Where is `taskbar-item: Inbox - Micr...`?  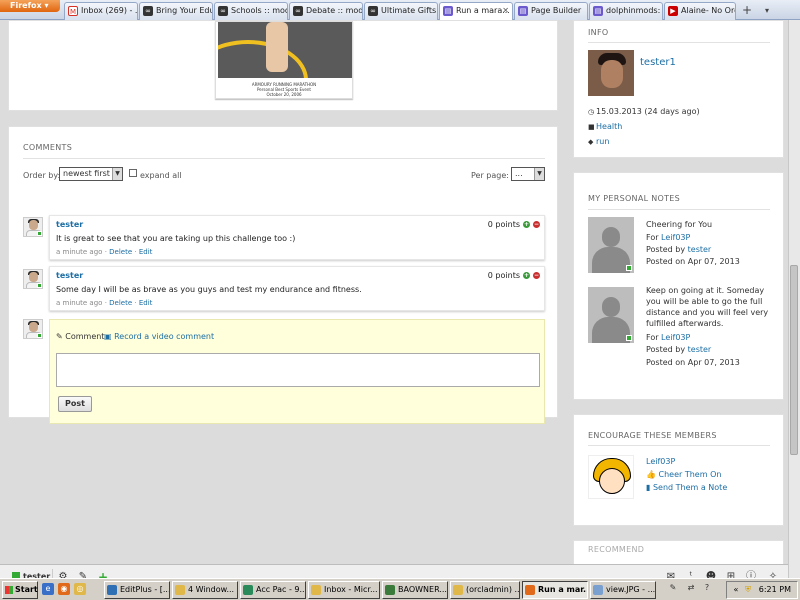 taskbar-item: Inbox - Micr... is located at coordinates (344, 590).